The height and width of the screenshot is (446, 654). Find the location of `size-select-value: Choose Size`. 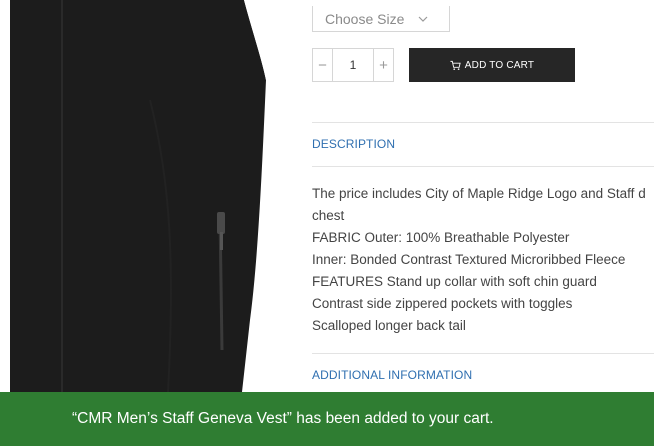

size-select-value: Choose Size is located at coordinates (365, 18).